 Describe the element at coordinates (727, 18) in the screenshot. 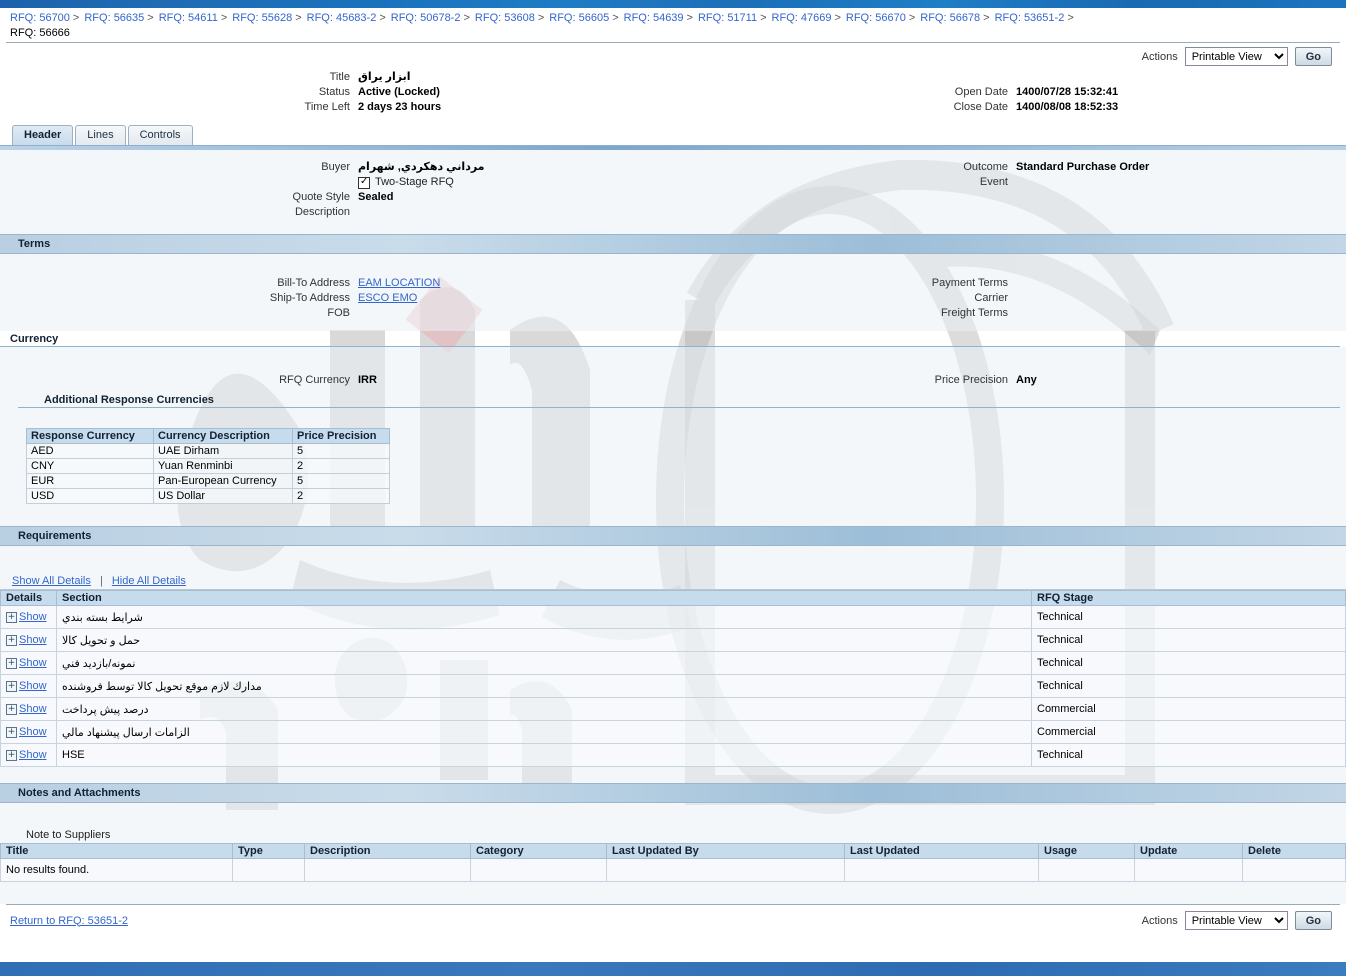

I see `breadcrumb-item-9: RFQ: 51711` at that location.